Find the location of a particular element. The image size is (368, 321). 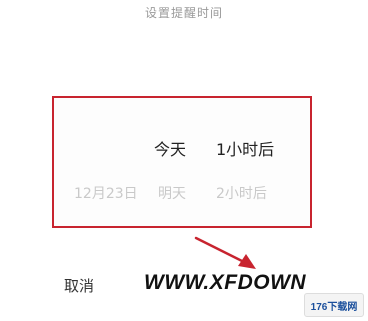

site-logo: 176下载网 is located at coordinates (334, 305).